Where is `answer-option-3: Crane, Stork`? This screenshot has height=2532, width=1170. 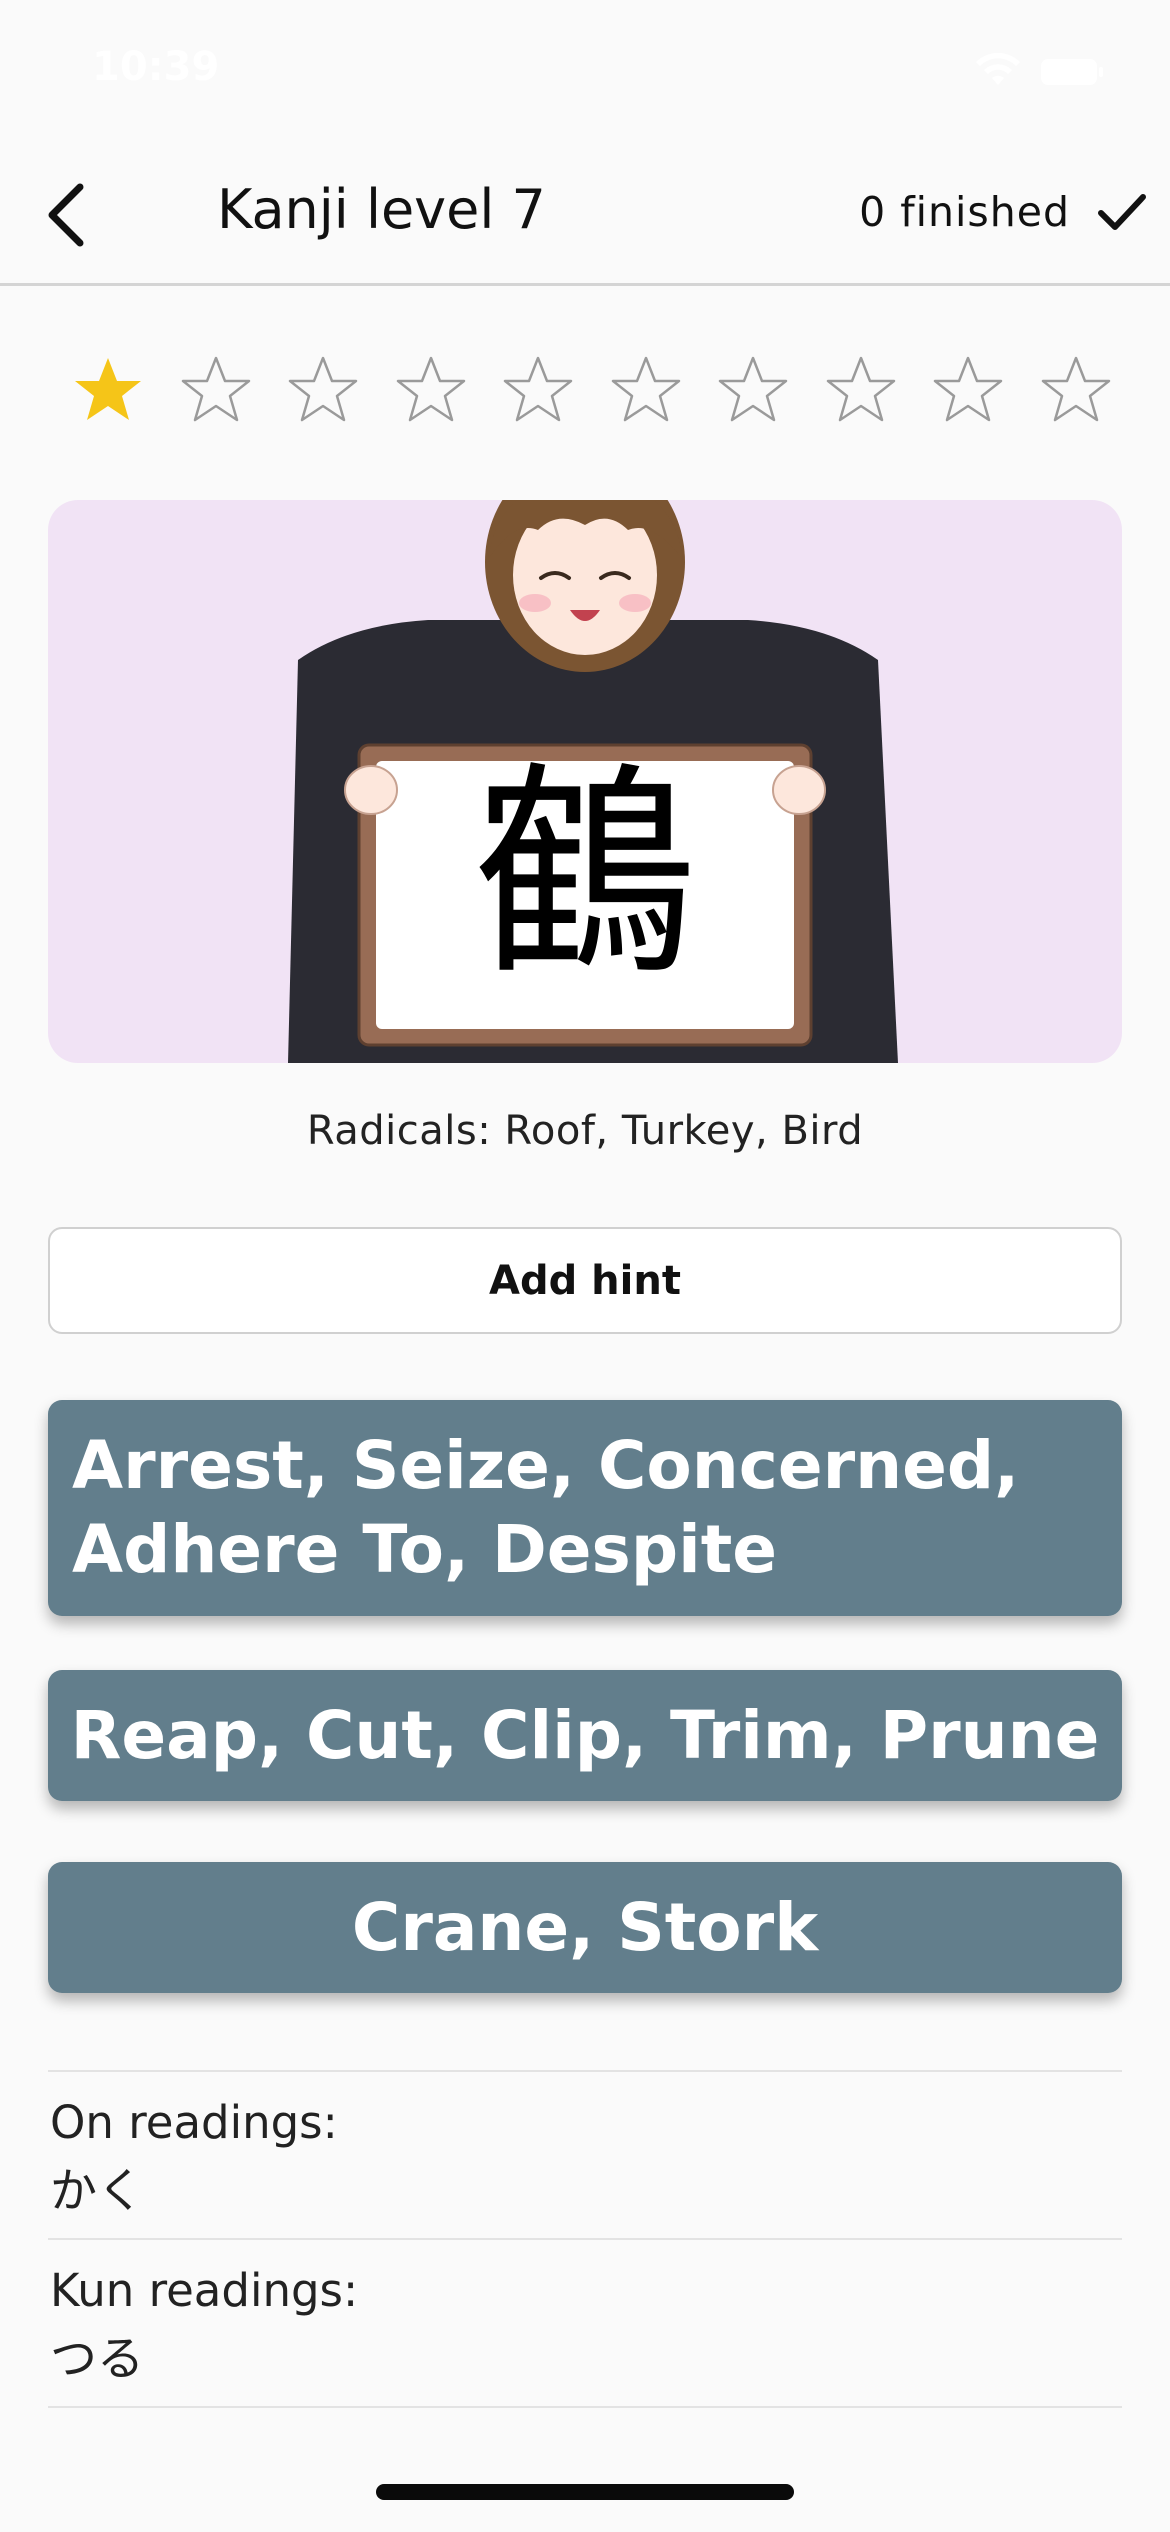 answer-option-3: Crane, Stork is located at coordinates (585, 1927).